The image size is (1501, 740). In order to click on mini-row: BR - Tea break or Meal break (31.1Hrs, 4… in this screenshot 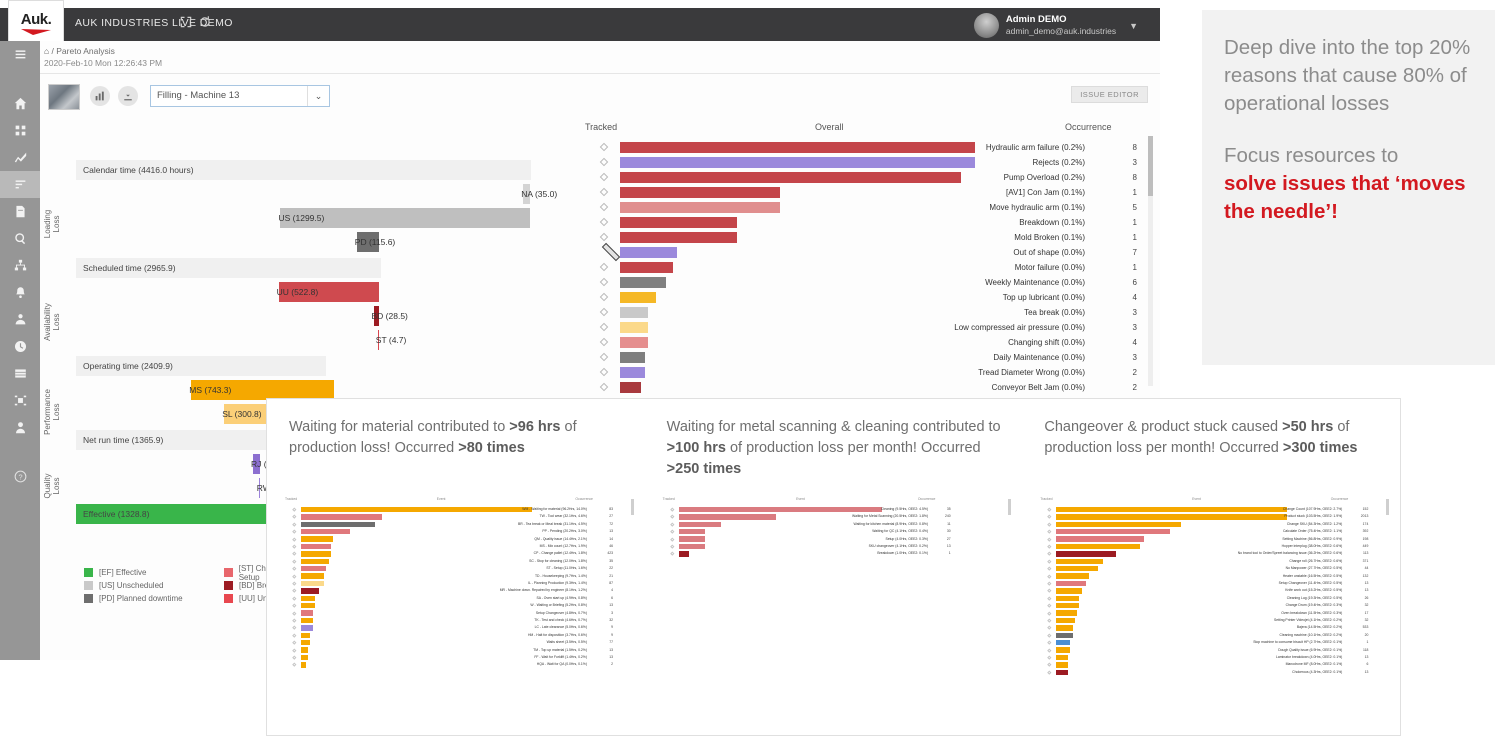, I will do `click(450, 524)`.